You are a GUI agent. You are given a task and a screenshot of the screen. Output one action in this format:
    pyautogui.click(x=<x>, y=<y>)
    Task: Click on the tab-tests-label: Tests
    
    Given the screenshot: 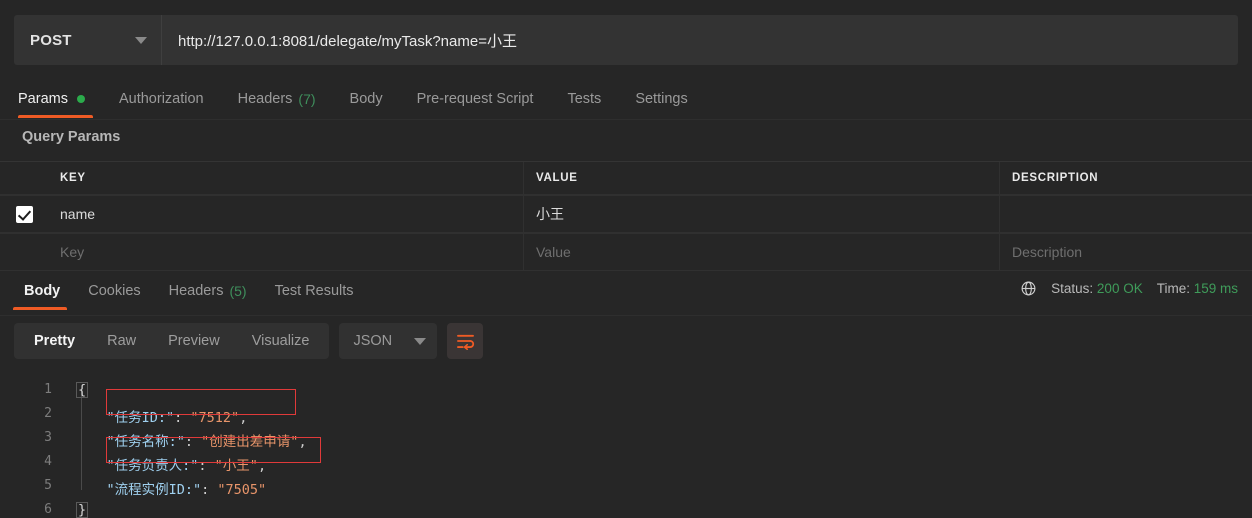 What is the action you would take?
    pyautogui.click(x=584, y=99)
    